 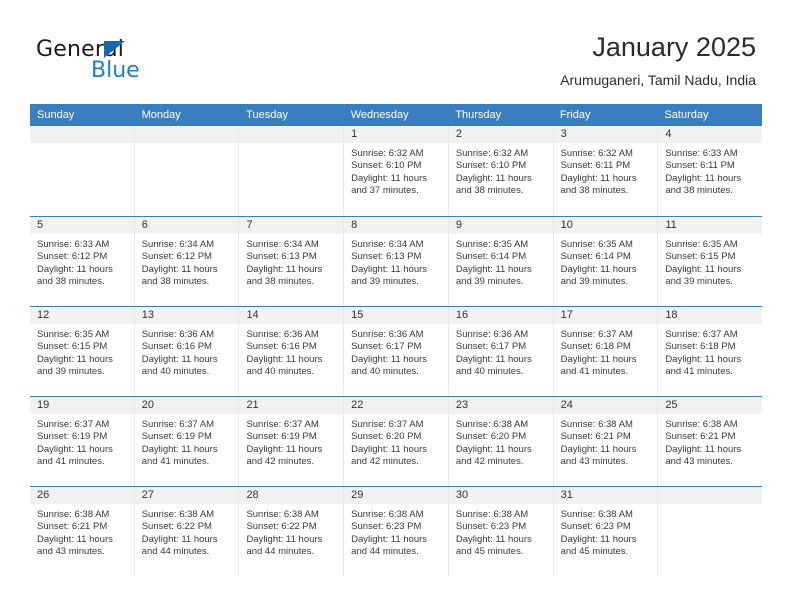 I want to click on daylight-text-line2: and 43 minutes., so click(x=71, y=552).